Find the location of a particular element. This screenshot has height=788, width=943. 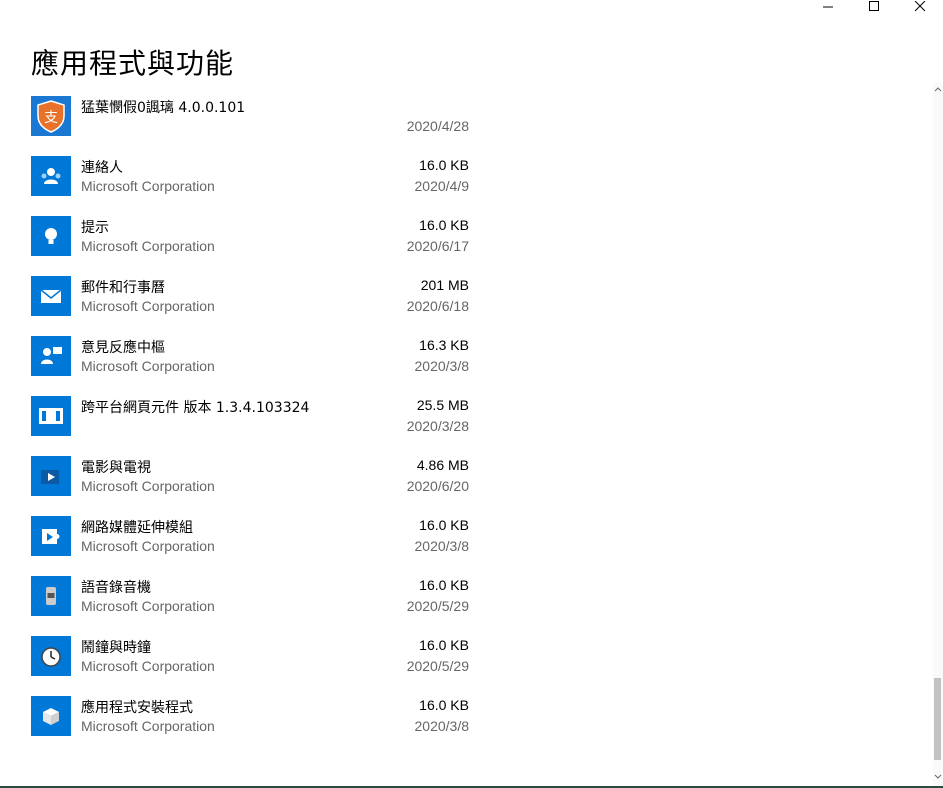

app-install-date: 2020/6/20 is located at coordinates (437, 486).